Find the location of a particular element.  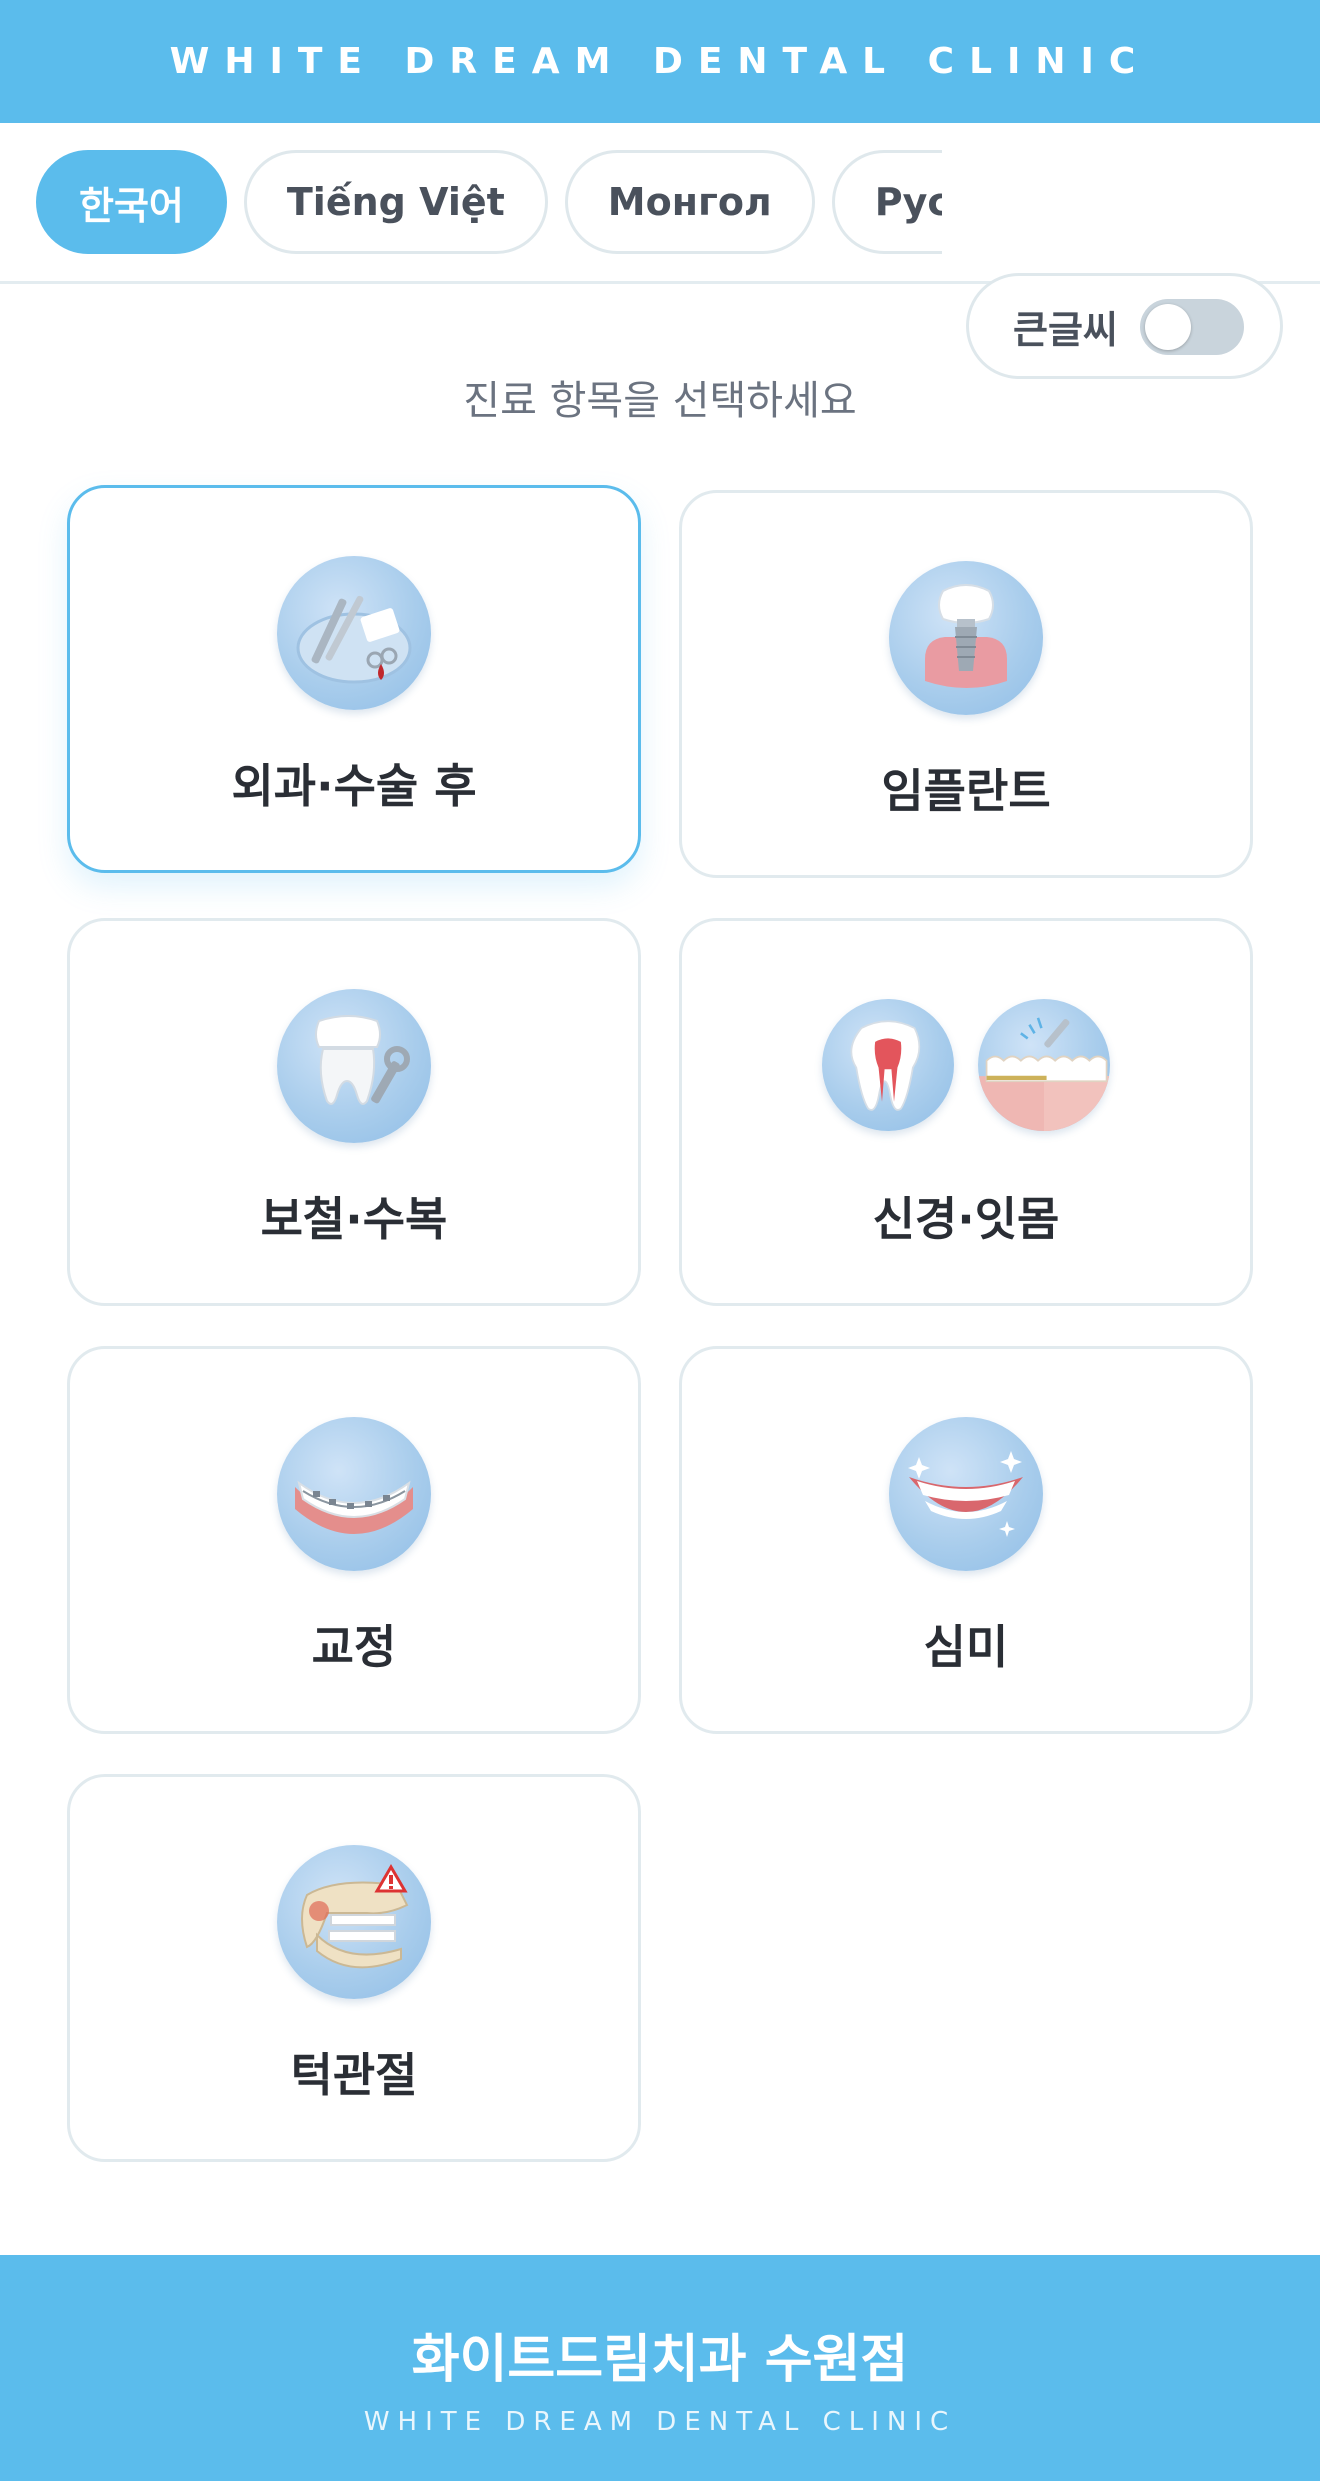

language-mongolian-button: Монгол is located at coordinates (689, 202).